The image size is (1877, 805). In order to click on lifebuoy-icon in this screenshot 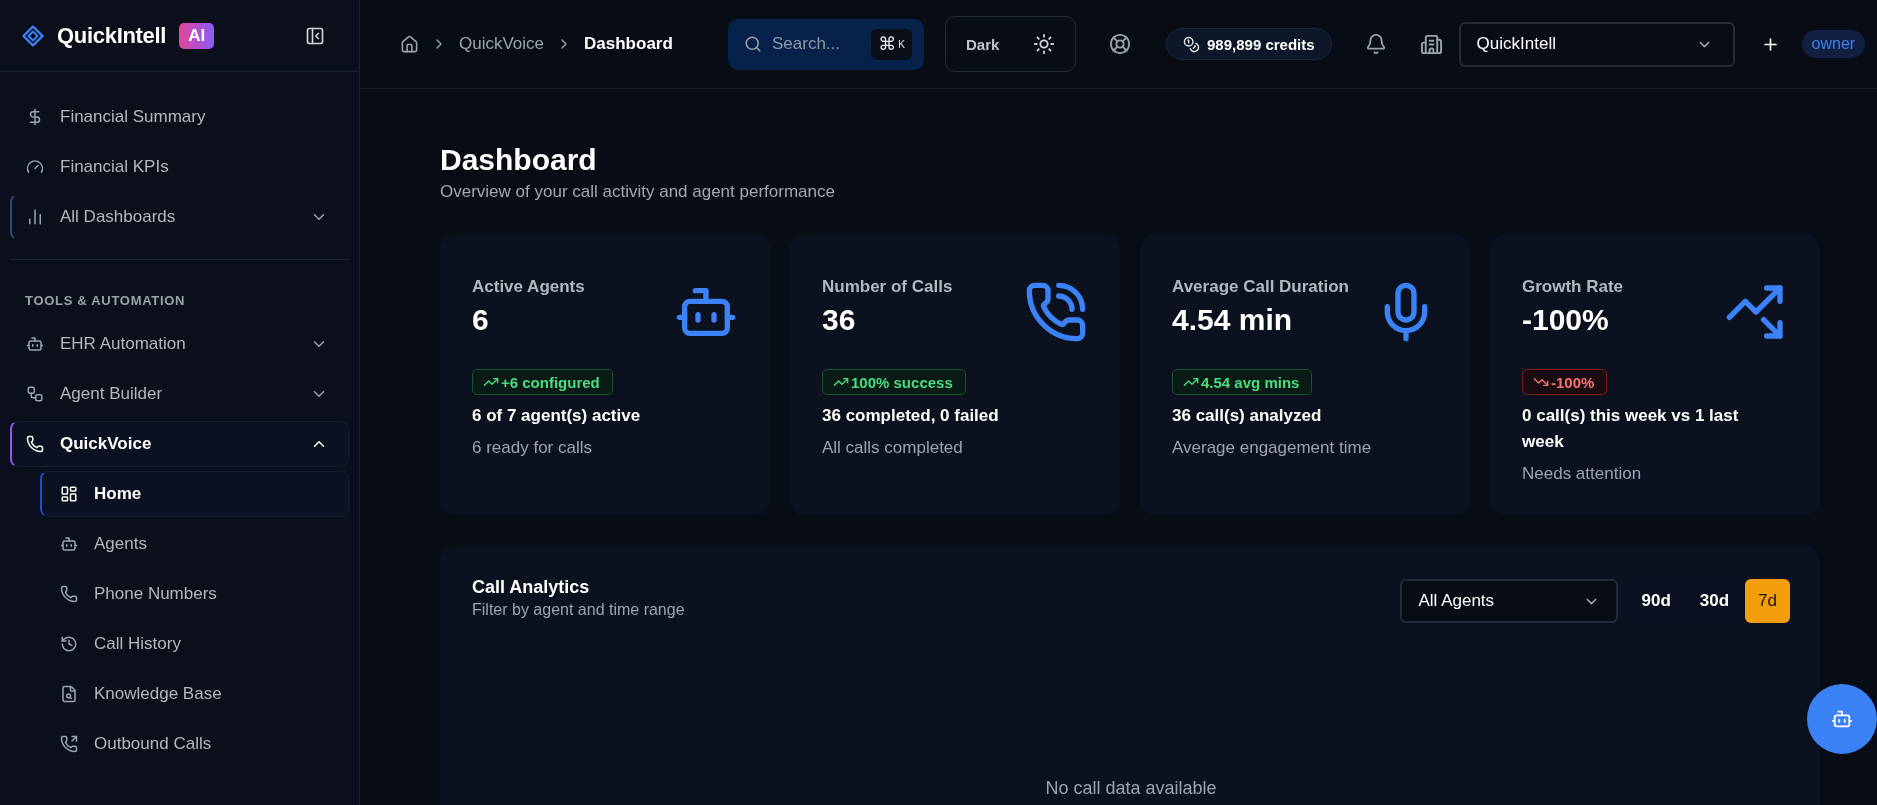, I will do `click(1120, 44)`.